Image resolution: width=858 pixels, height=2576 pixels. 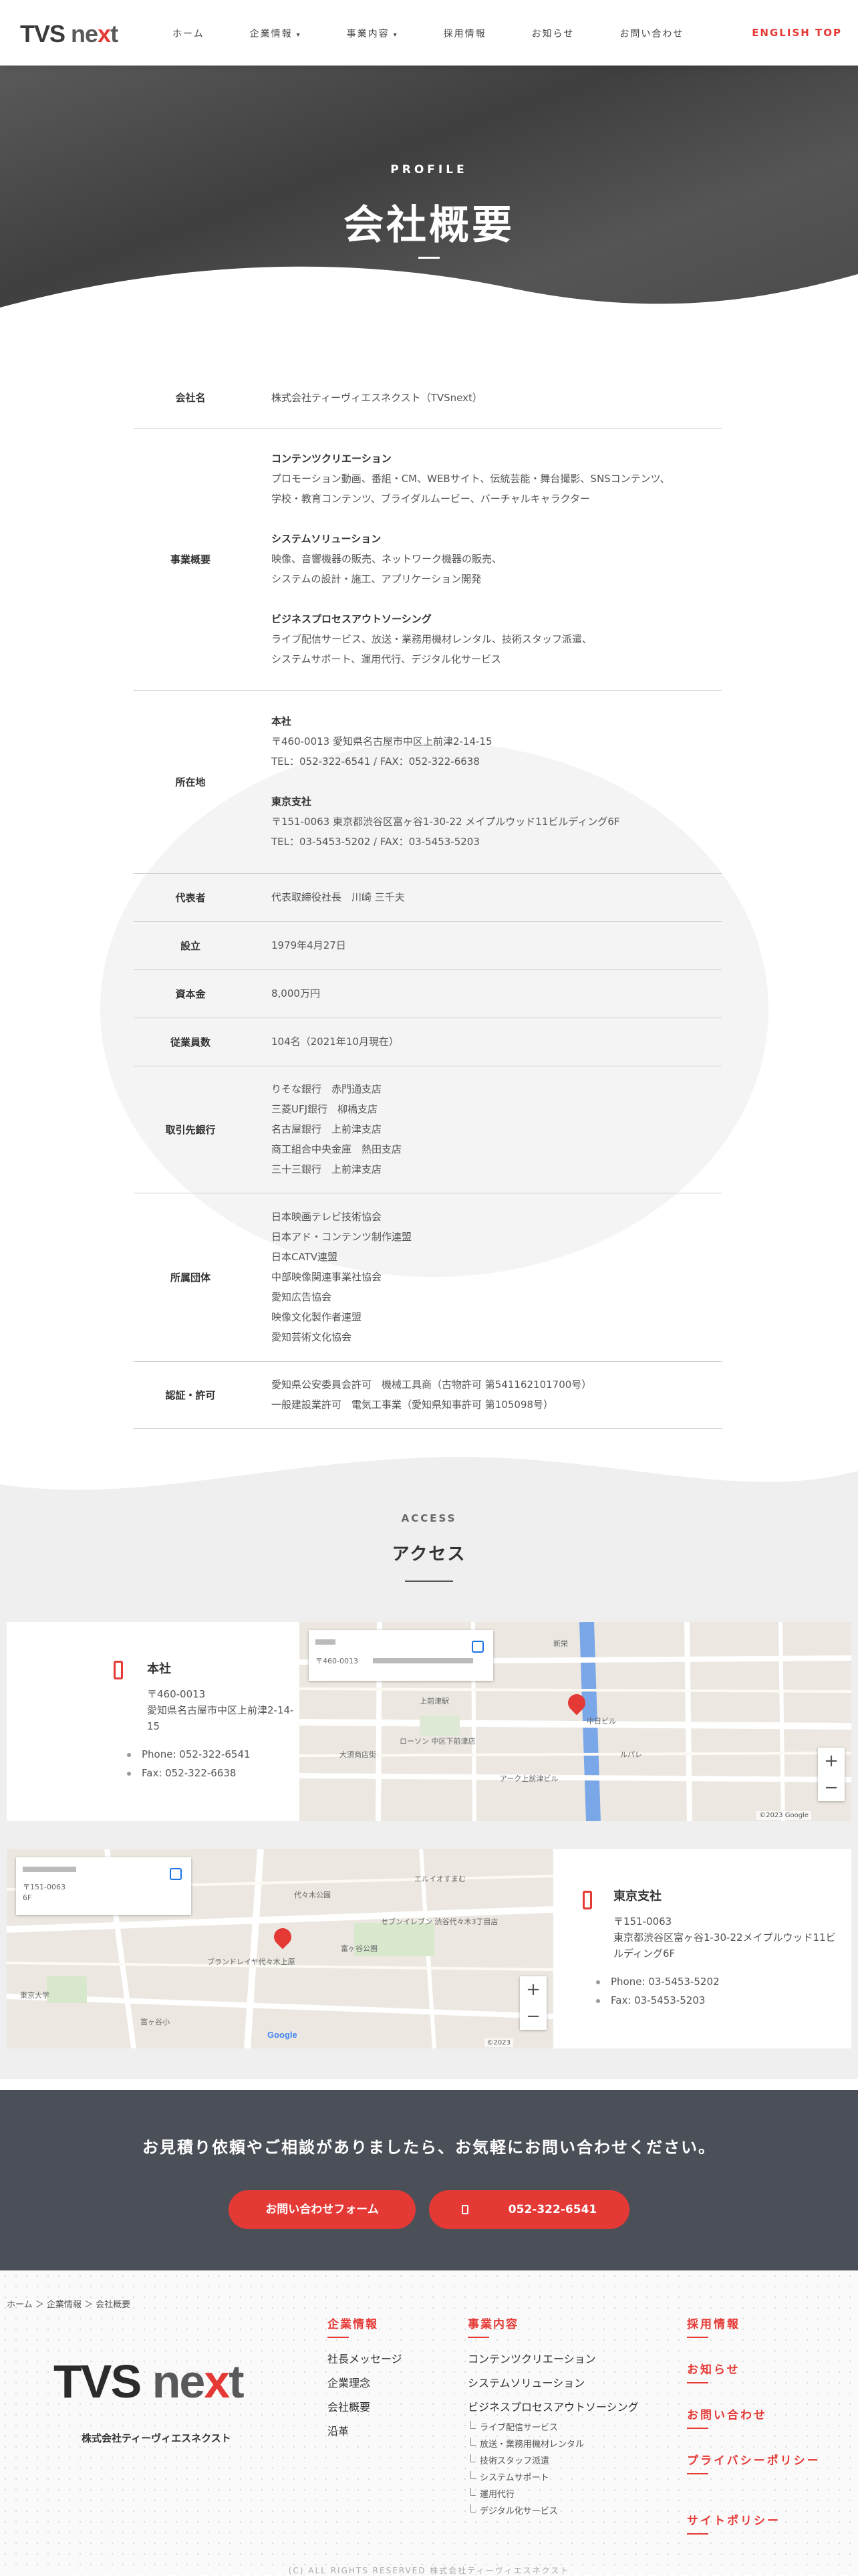 What do you see at coordinates (316, 1317) in the screenshot?
I see `association-item: 映像文化製作者連盟` at bounding box center [316, 1317].